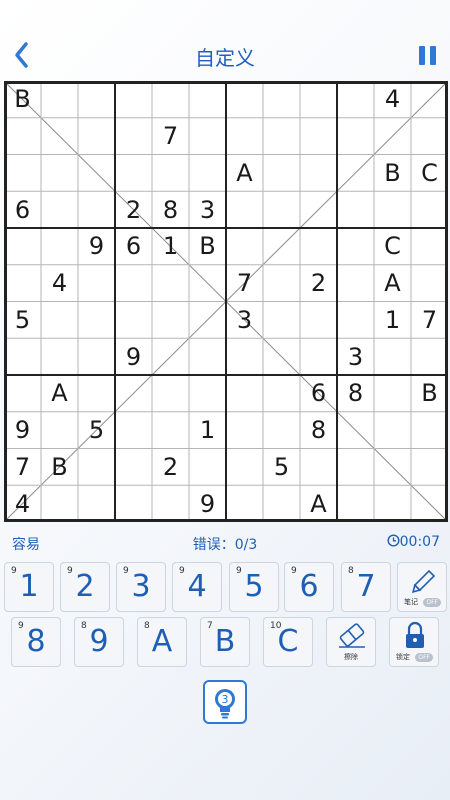 The image size is (450, 800). What do you see at coordinates (414, 642) in the screenshot?
I see `lock-button: 锁定 OFF` at bounding box center [414, 642].